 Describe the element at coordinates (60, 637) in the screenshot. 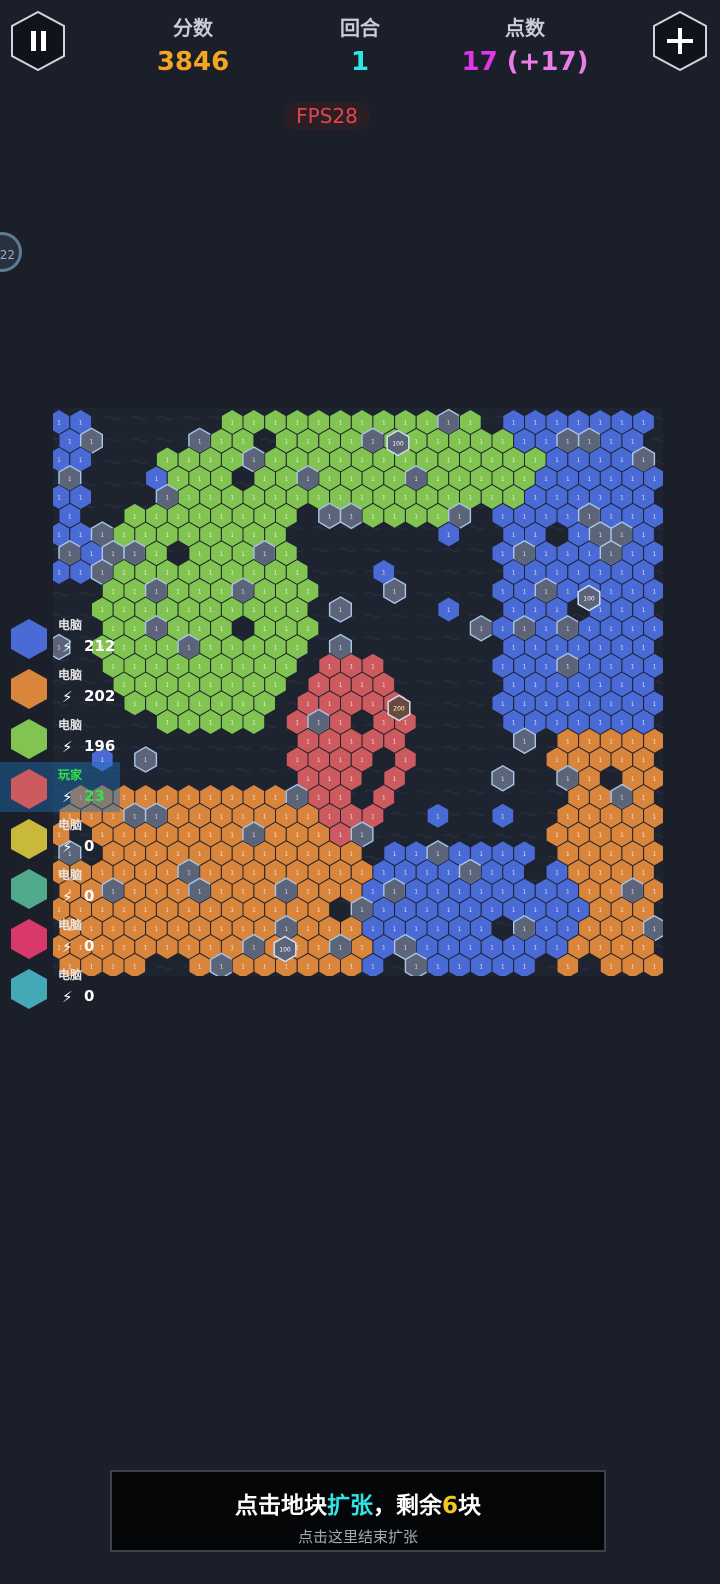

I see `player-row: 电脑 ⚡ 212` at that location.